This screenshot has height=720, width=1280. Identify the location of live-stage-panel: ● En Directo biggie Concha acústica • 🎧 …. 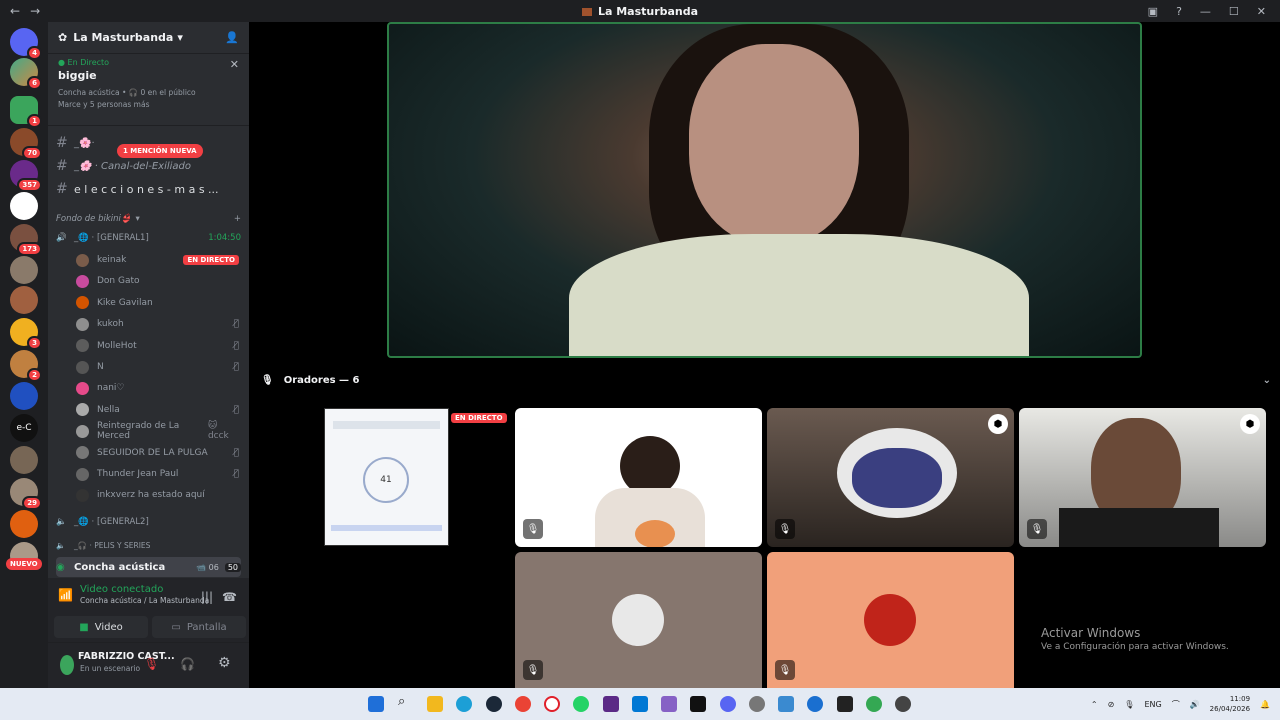
(148, 90).